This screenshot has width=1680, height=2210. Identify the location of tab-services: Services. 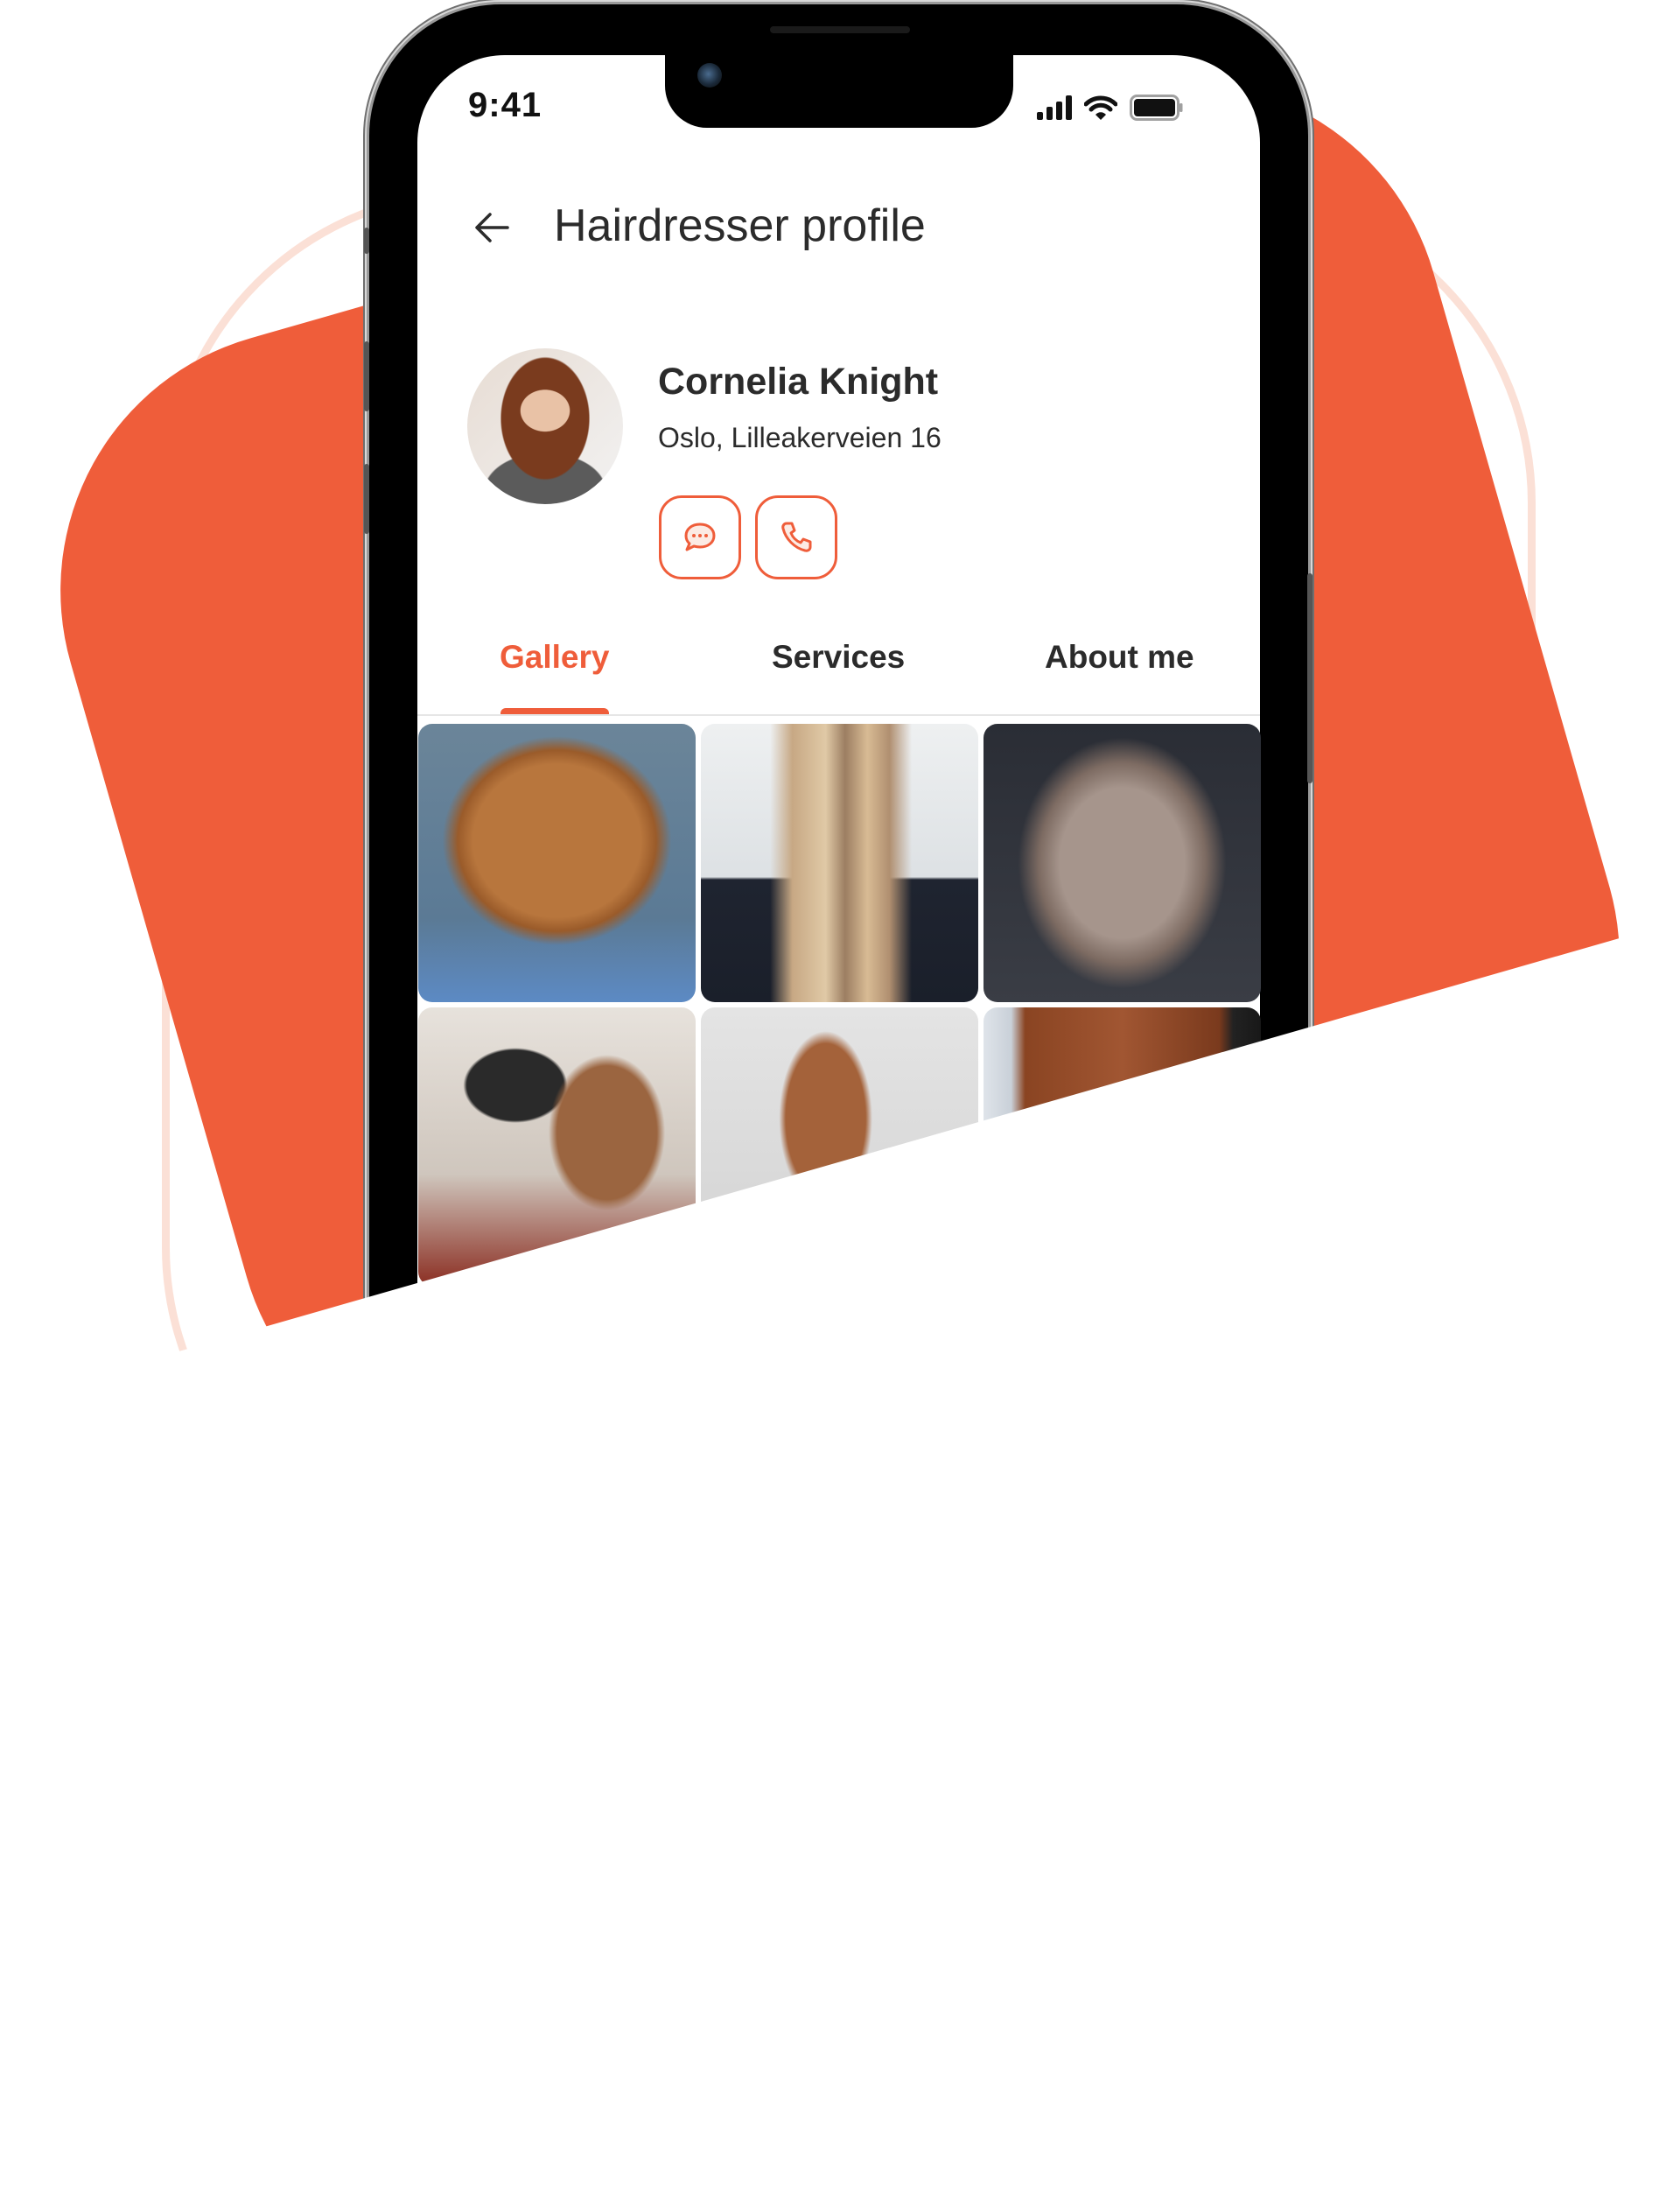
(838, 657).